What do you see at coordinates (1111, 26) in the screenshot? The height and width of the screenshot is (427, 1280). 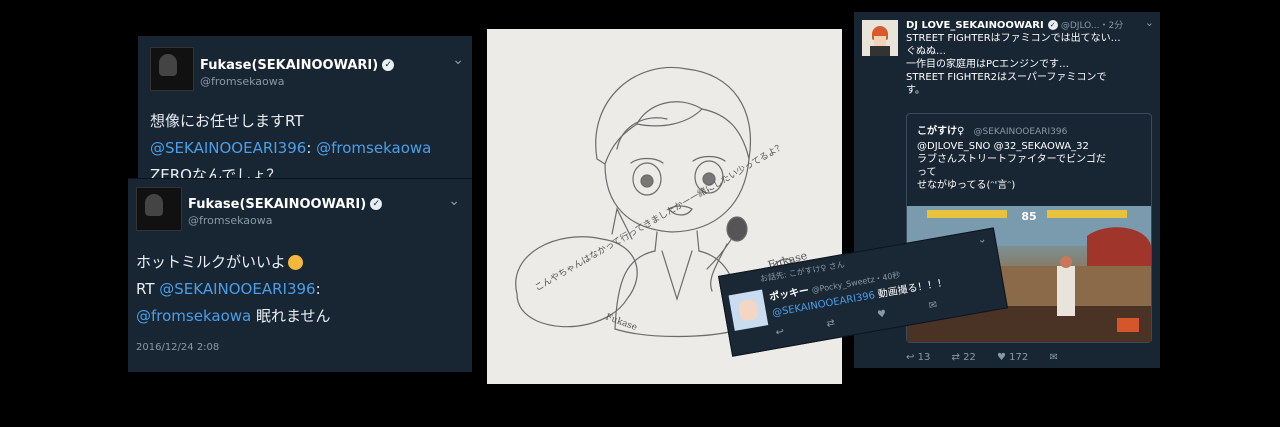 I see `tweet-time: ・2分` at bounding box center [1111, 26].